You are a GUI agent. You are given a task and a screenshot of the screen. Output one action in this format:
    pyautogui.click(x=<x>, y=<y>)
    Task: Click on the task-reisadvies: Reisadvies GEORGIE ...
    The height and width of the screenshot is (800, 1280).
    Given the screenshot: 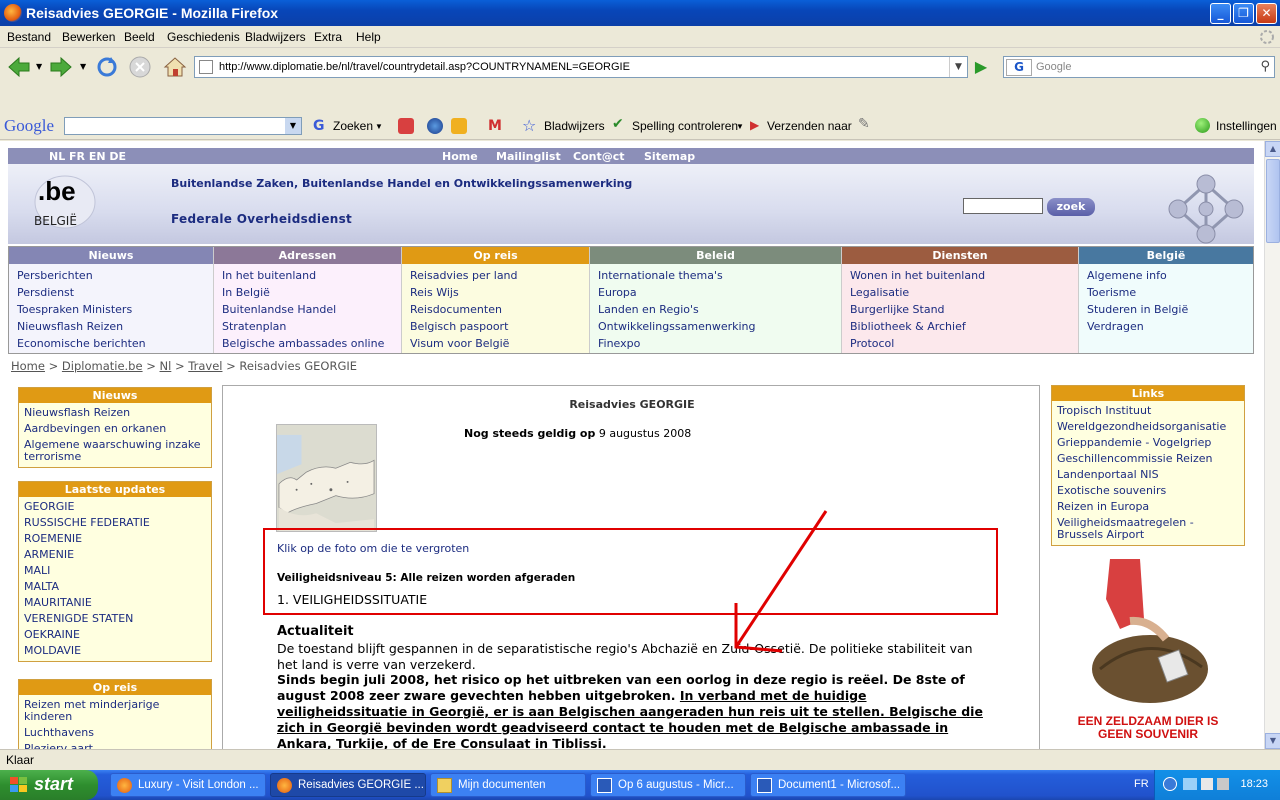 What is the action you would take?
    pyautogui.click(x=348, y=785)
    